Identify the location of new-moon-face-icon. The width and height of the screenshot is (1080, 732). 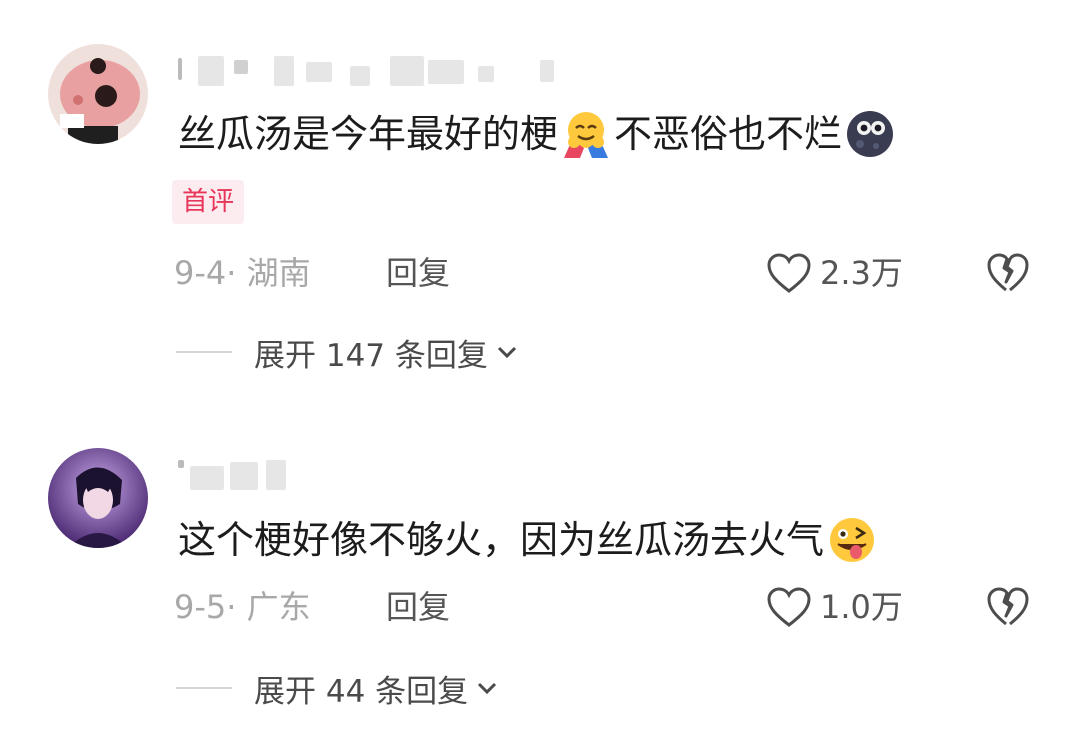
(870, 134).